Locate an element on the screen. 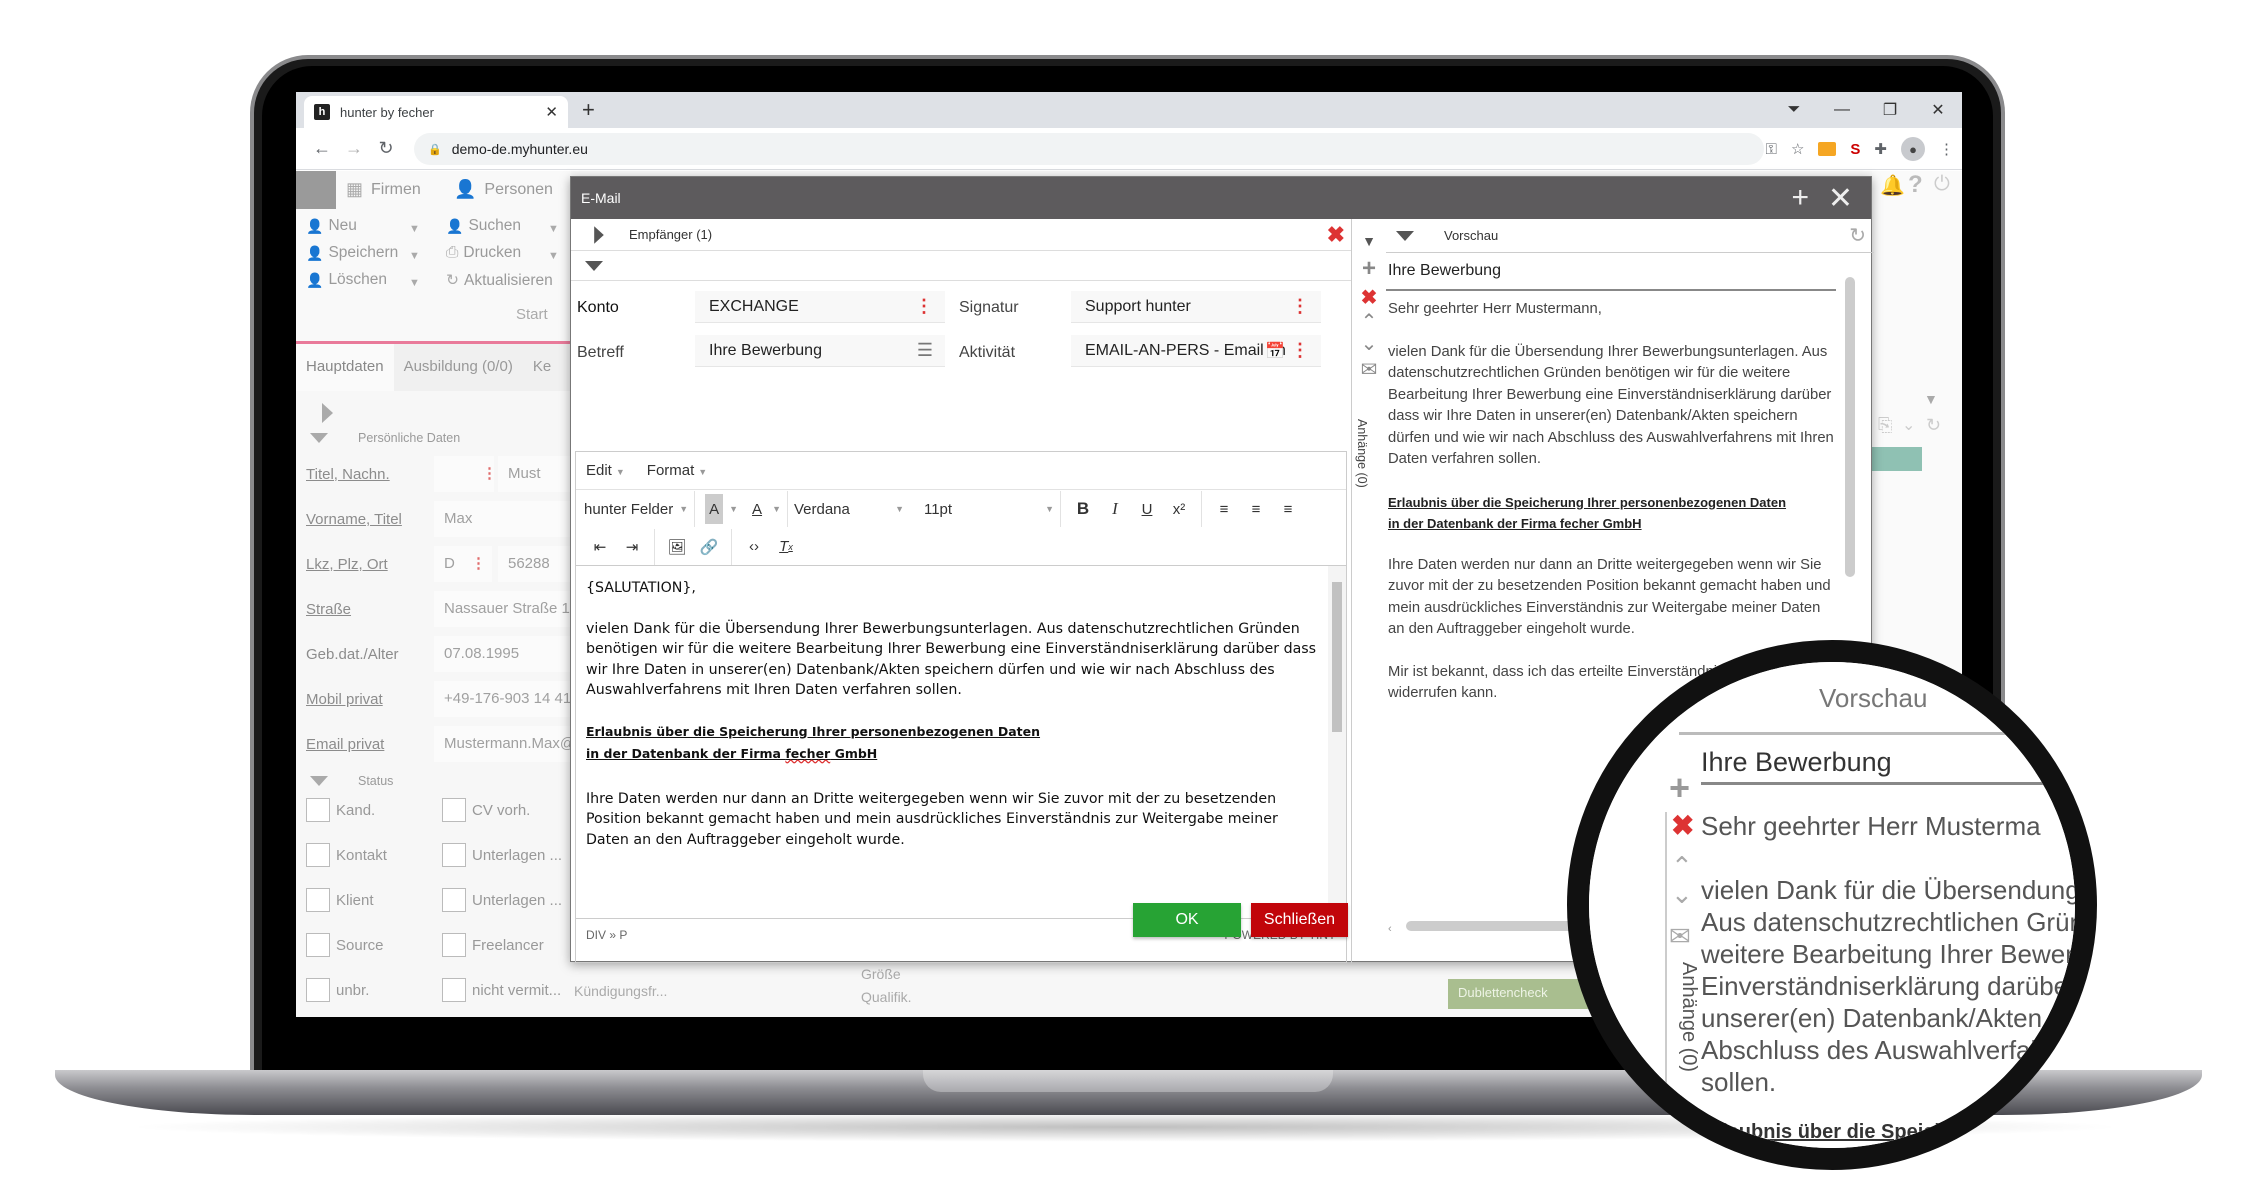  checkbox-source: Source is located at coordinates (345, 945).